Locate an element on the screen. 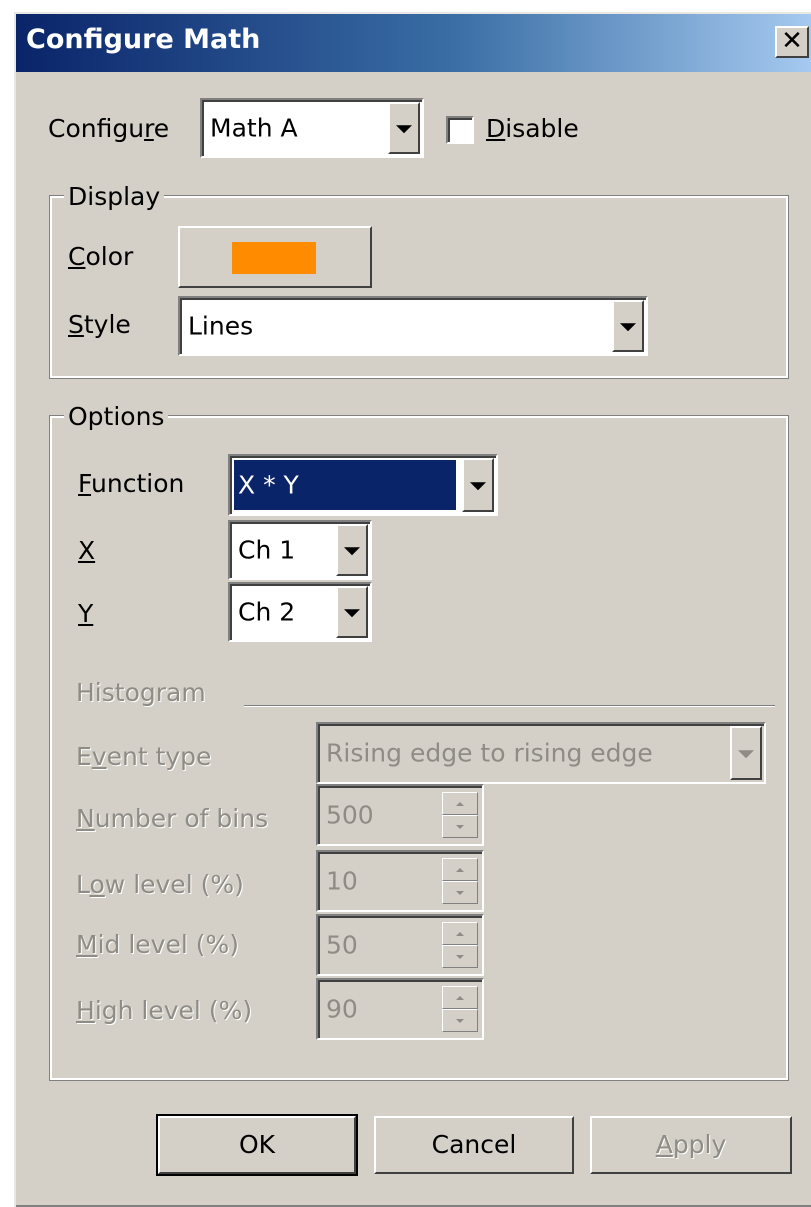 The image size is (811, 1207). close-button: ✕ is located at coordinates (792, 42).